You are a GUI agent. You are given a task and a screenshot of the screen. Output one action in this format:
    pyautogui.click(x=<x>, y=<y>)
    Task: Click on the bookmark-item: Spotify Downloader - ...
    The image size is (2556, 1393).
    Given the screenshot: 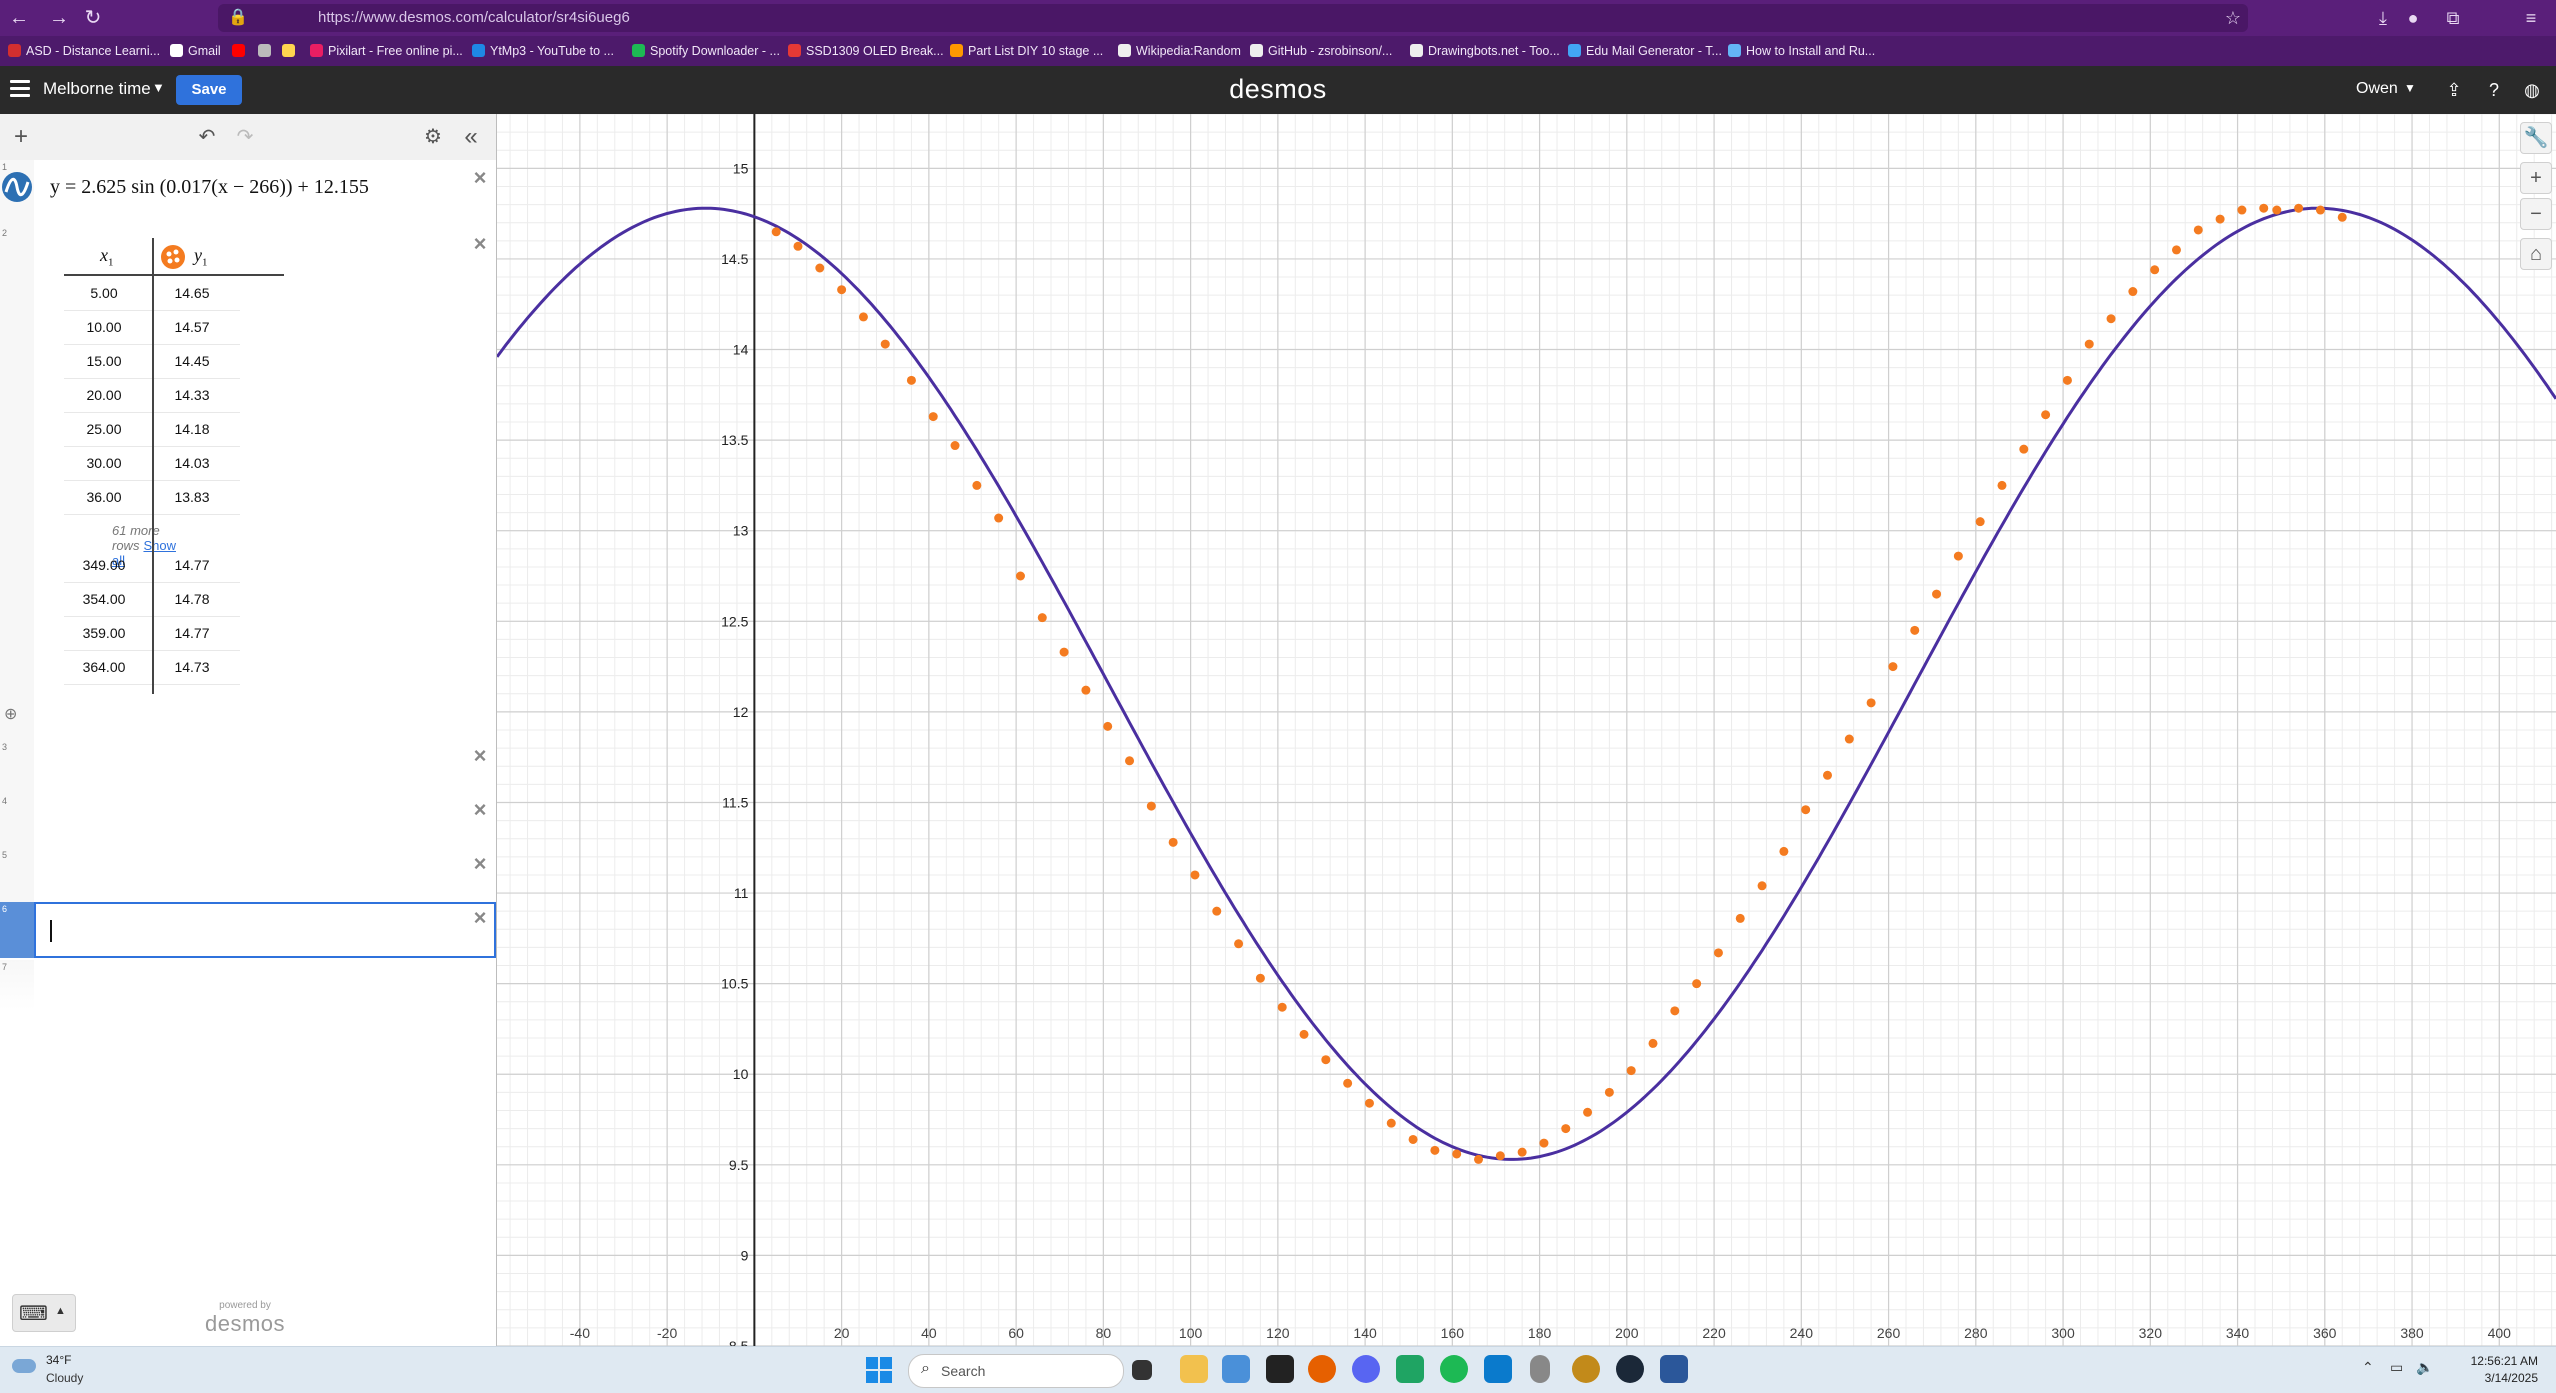 What is the action you would take?
    pyautogui.click(x=706, y=51)
    